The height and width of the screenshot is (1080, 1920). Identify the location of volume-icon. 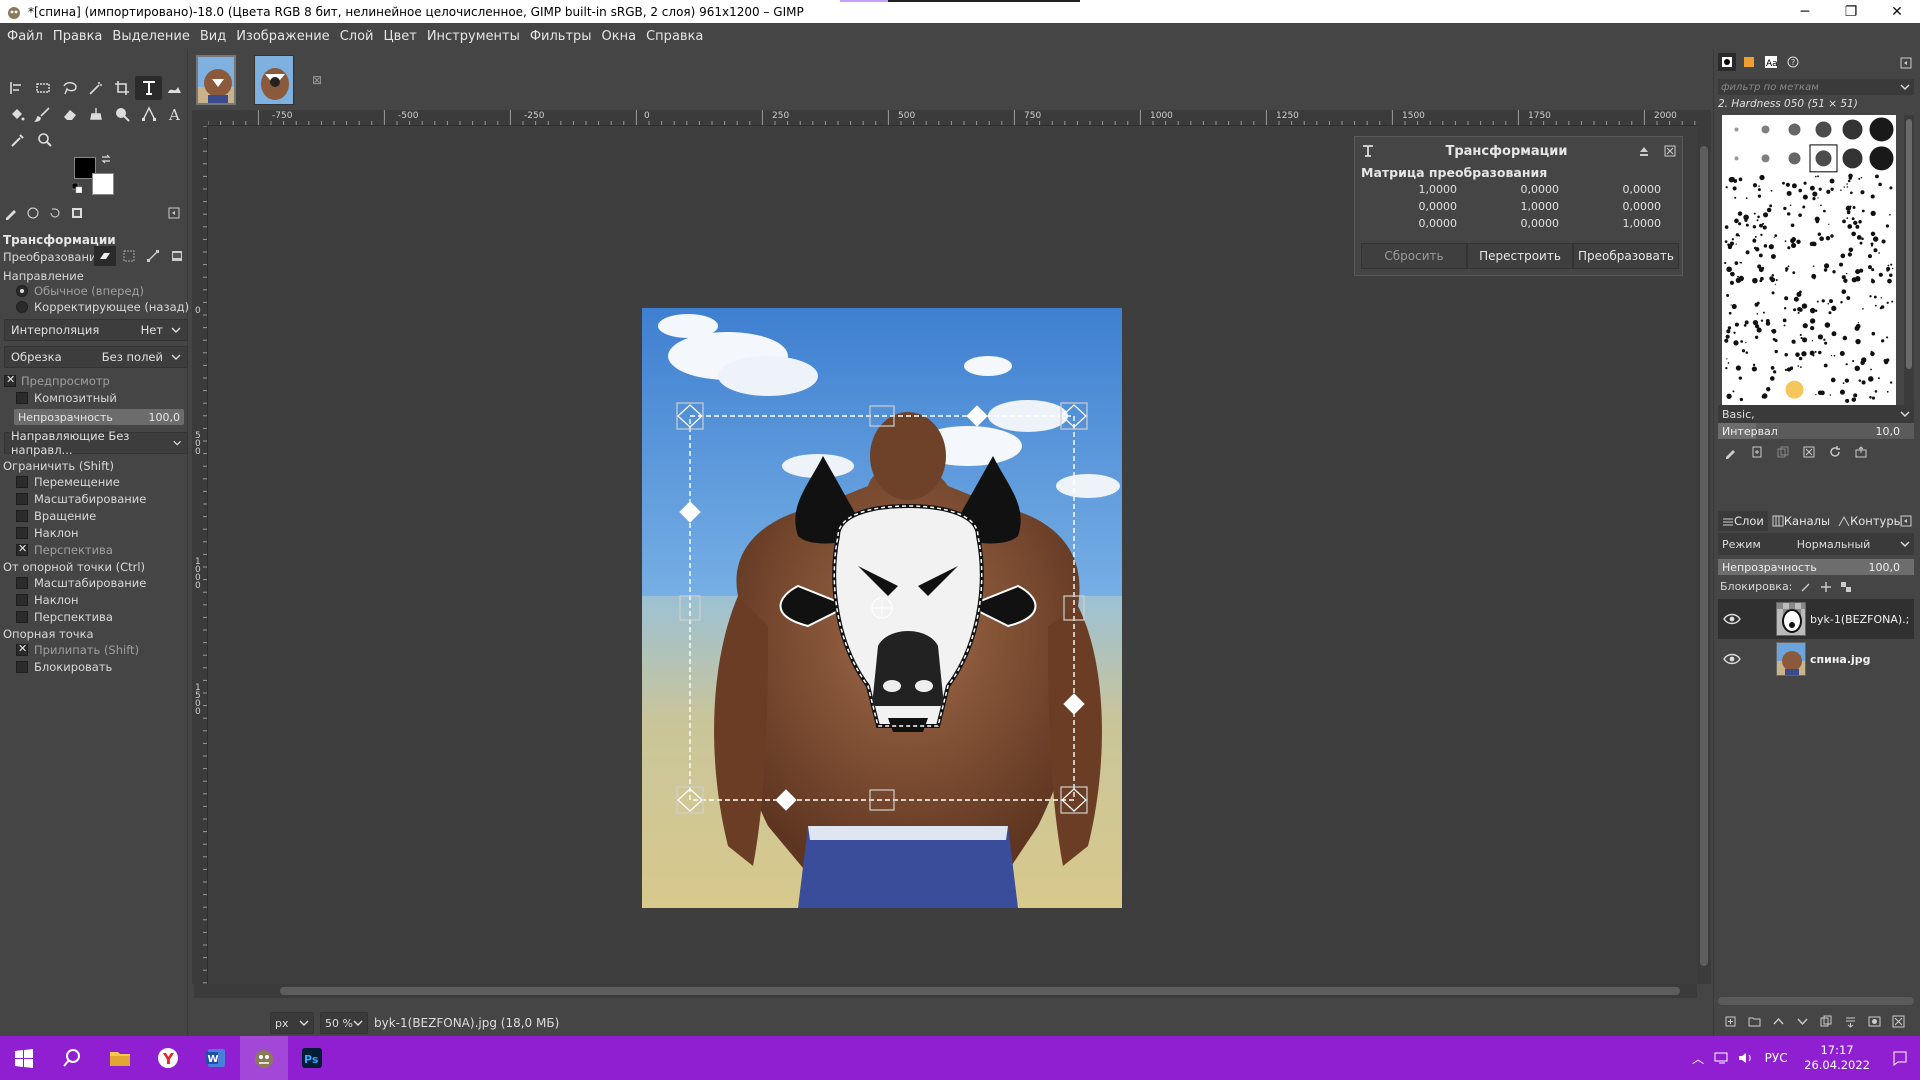
(1746, 1058).